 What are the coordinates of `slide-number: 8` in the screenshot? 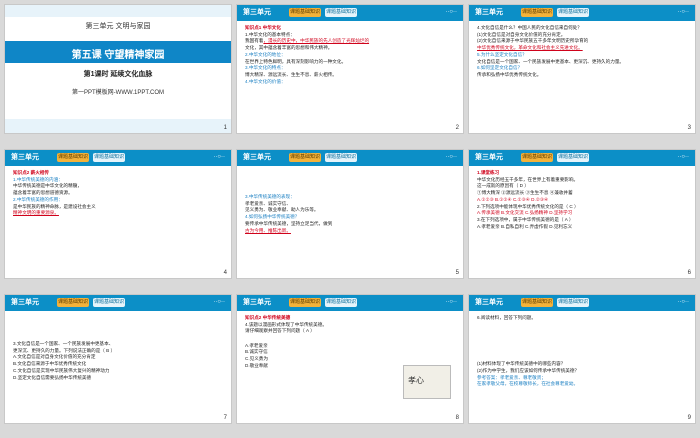 It's located at (457, 418).